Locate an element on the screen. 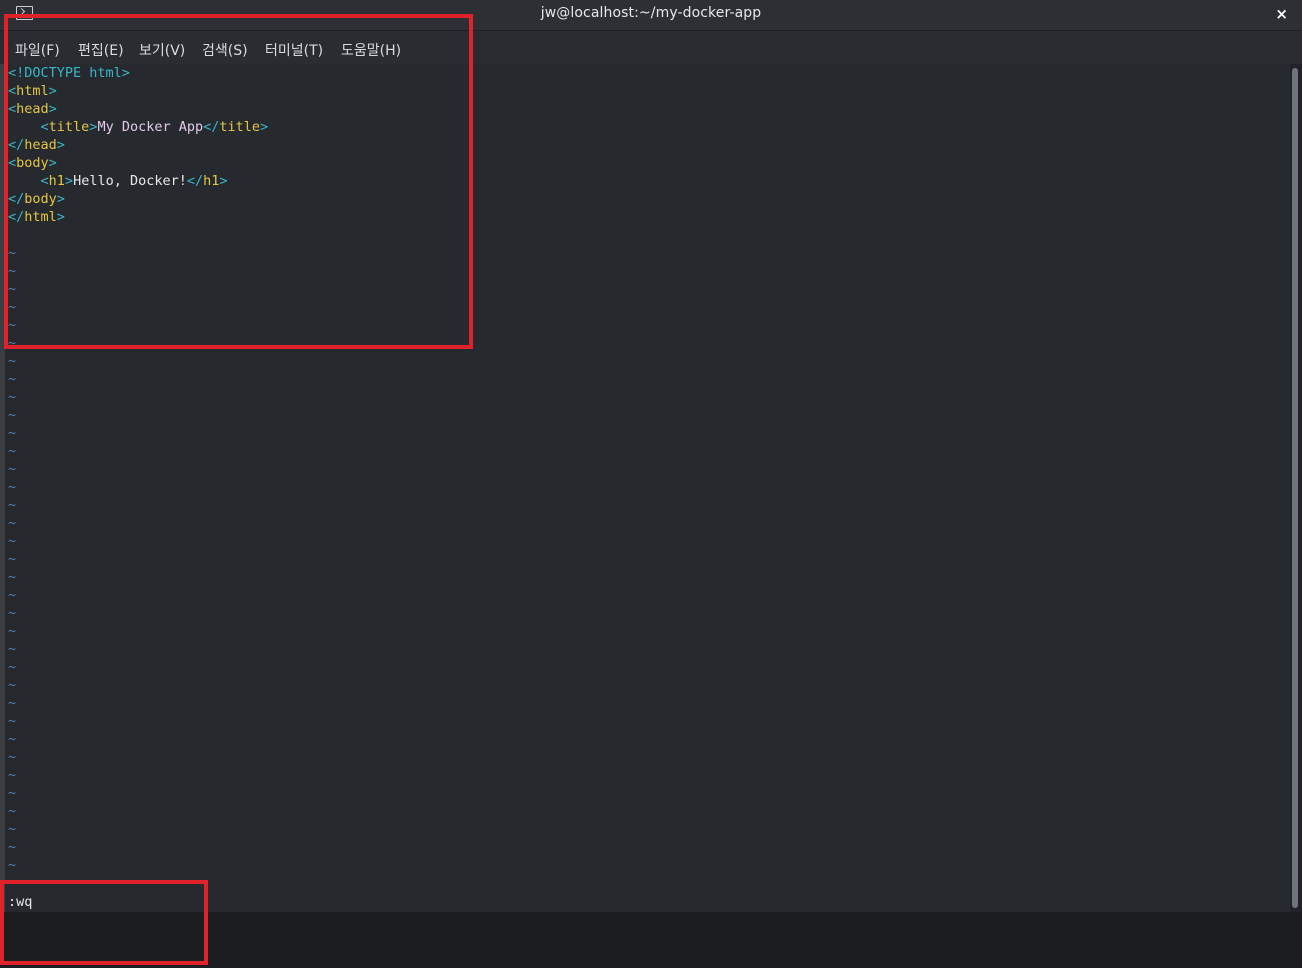 The image size is (1302, 968). annotation-box-command is located at coordinates (104, 922).